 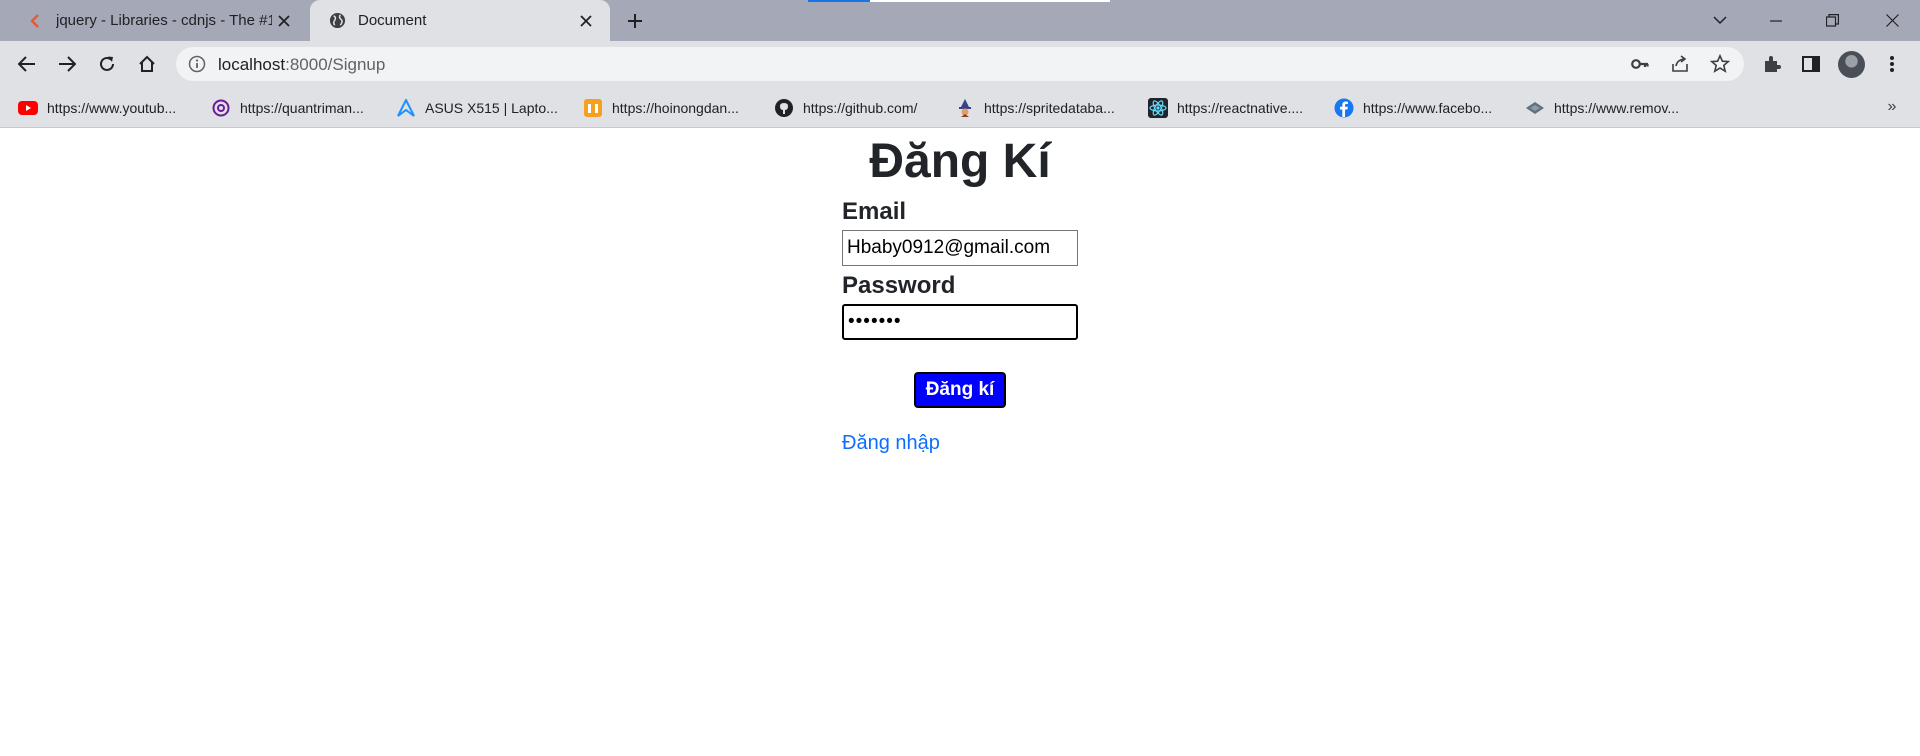 What do you see at coordinates (874, 211) in the screenshot?
I see `email-label: Email` at bounding box center [874, 211].